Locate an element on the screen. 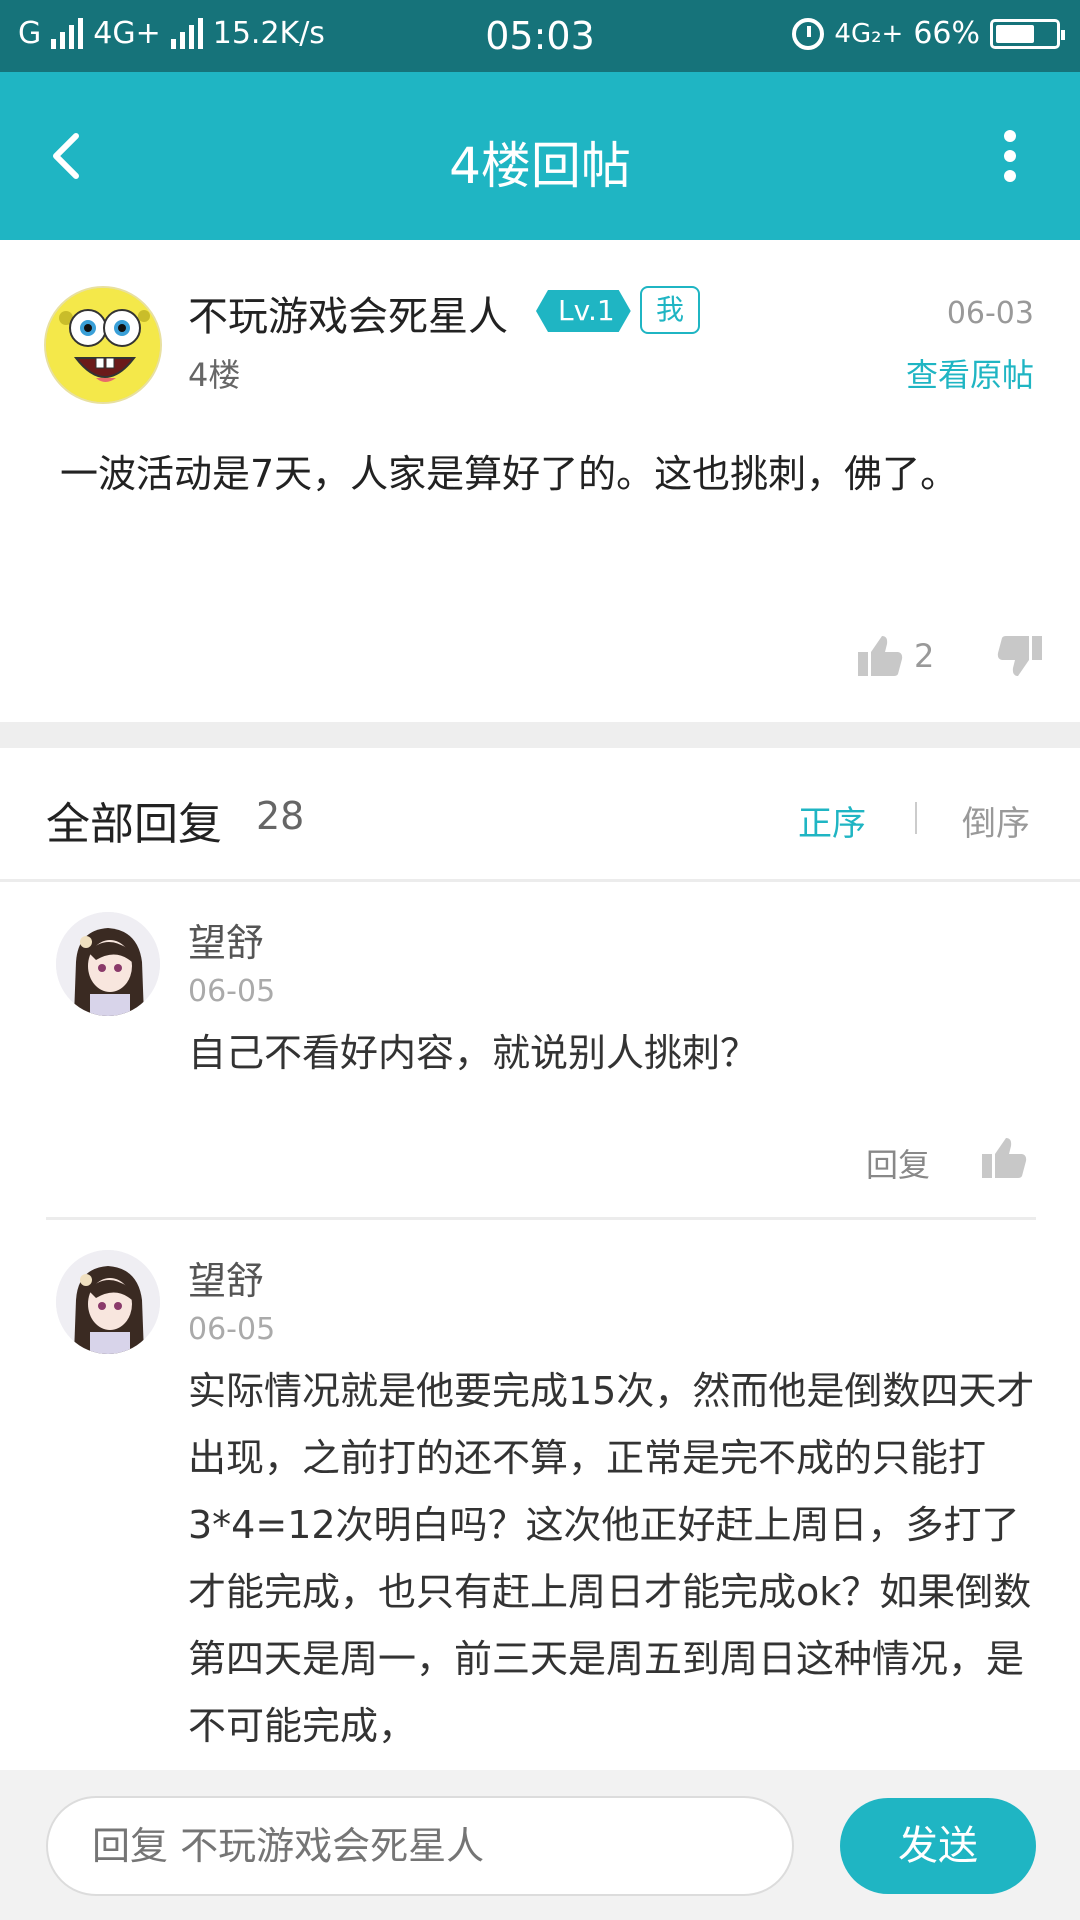 This screenshot has height=1920, width=1080. reply-text: 自己不看好内容，就说别人挑刺？ is located at coordinates (473, 1053).